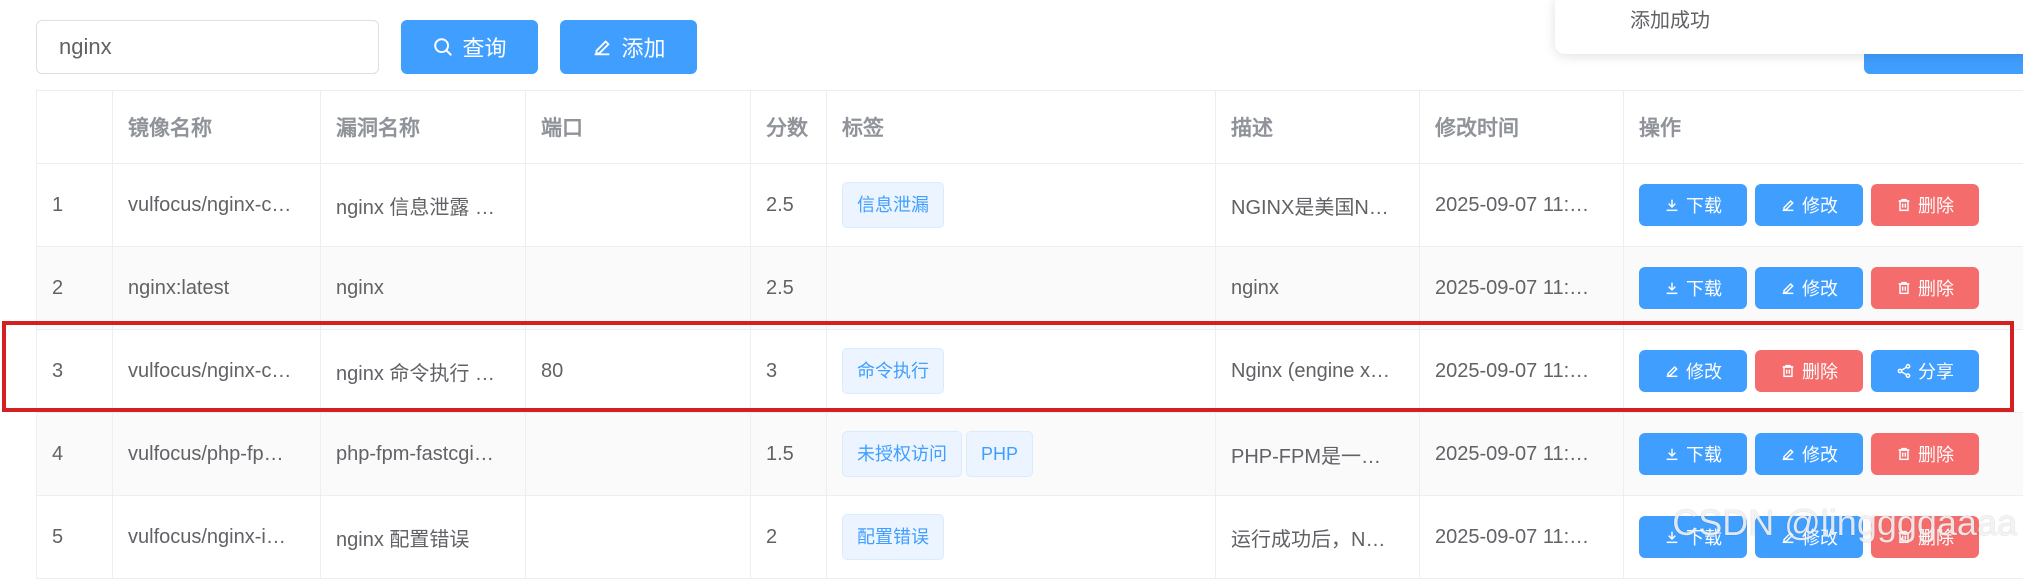  I want to click on cell-actions: 下载 修改删除, so click(1823, 454).